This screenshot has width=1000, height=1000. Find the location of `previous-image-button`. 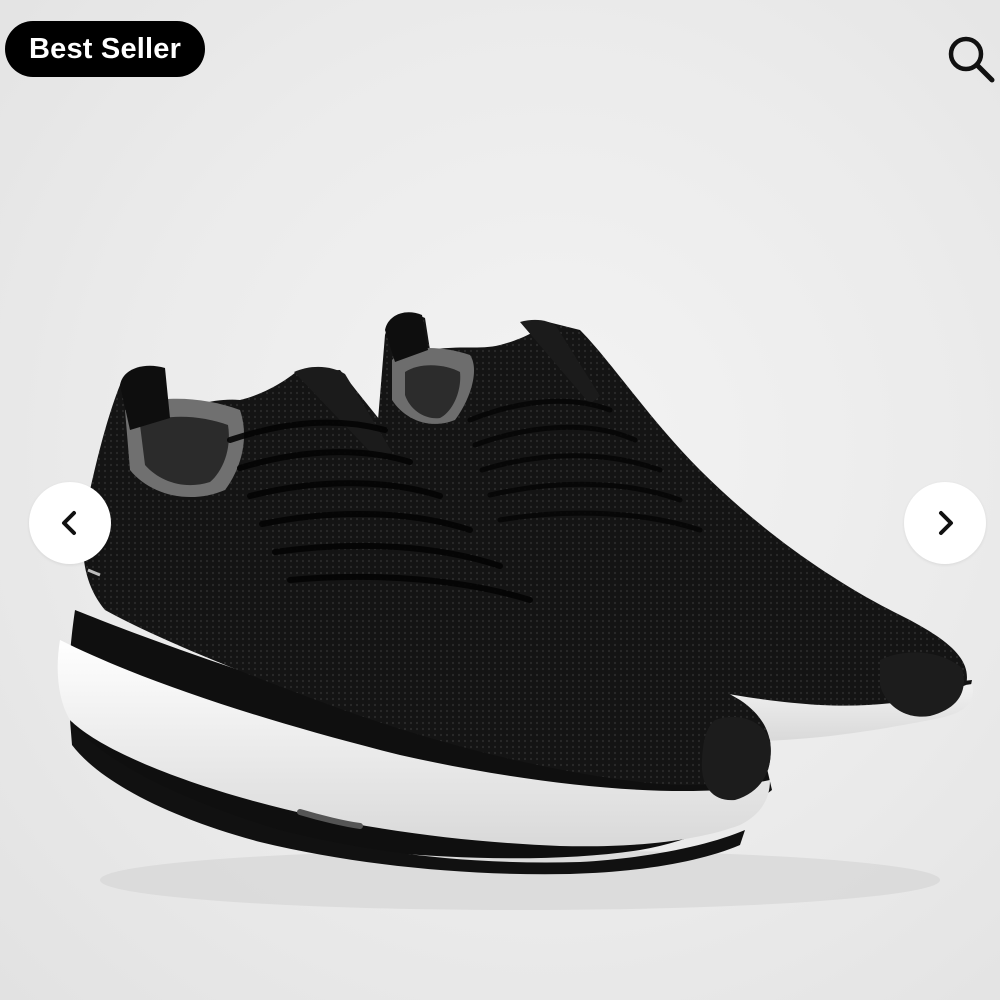

previous-image-button is located at coordinates (70, 523).